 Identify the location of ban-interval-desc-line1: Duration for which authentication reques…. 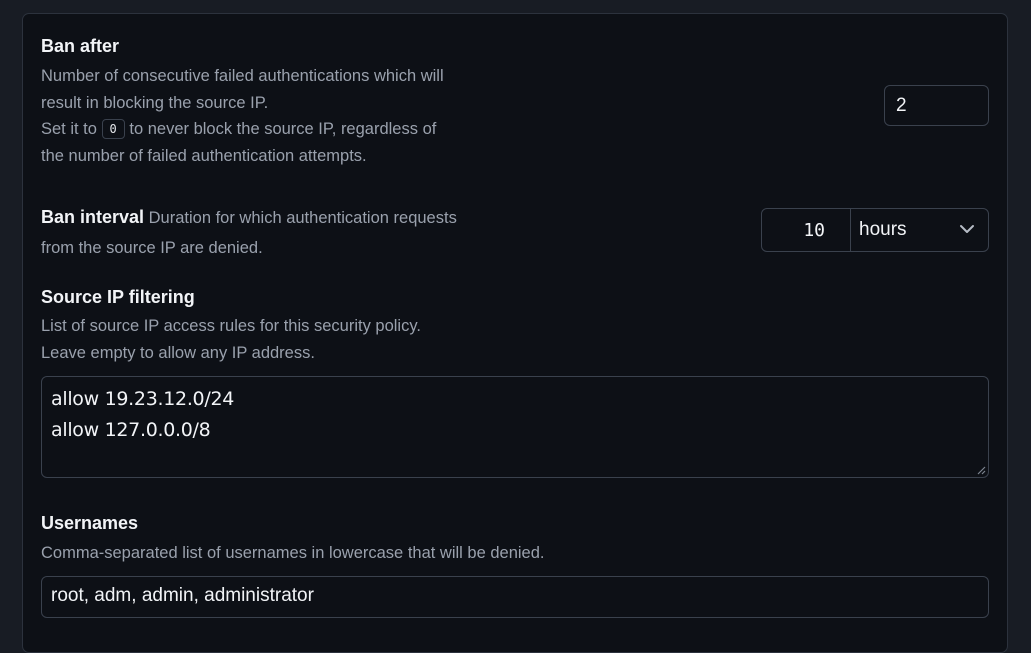
(302, 218).